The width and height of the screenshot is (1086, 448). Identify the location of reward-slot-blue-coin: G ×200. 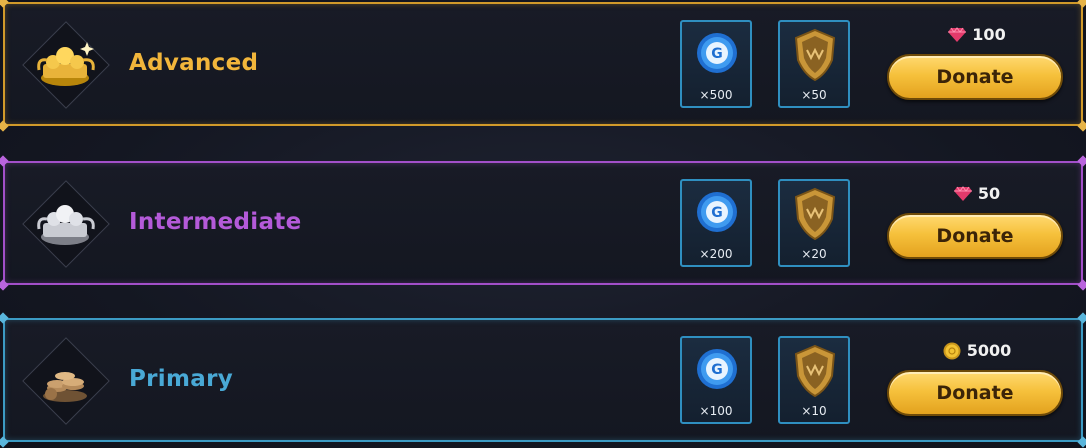
(716, 223).